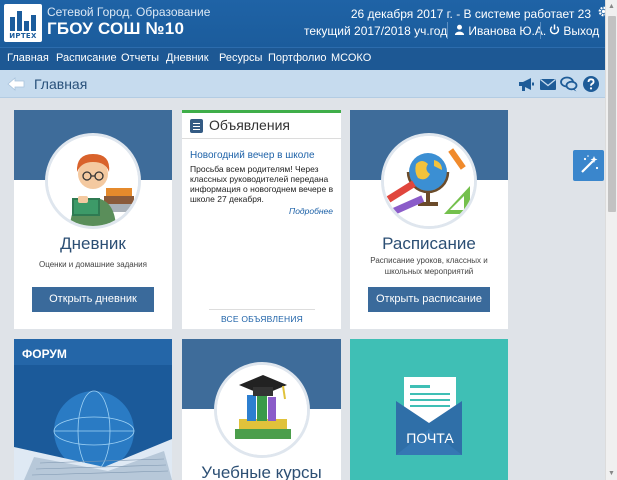  Describe the element at coordinates (23, 36) in the screenshot. I see `logo-text: ИРТЕХ` at that location.